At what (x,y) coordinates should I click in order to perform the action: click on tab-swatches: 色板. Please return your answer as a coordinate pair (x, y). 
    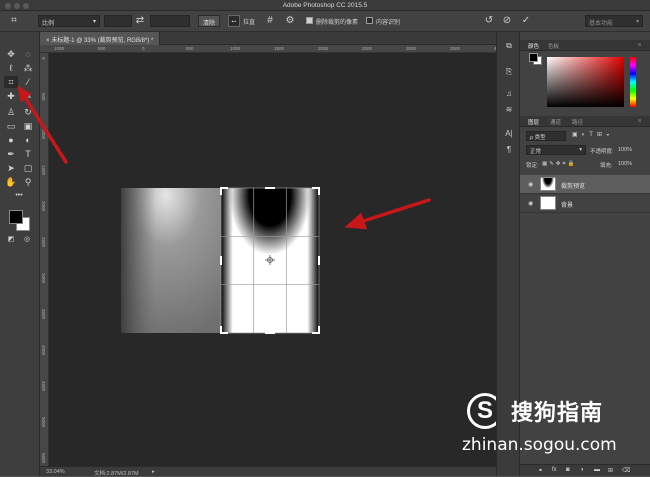
    Looking at the image, I should click on (553, 46).